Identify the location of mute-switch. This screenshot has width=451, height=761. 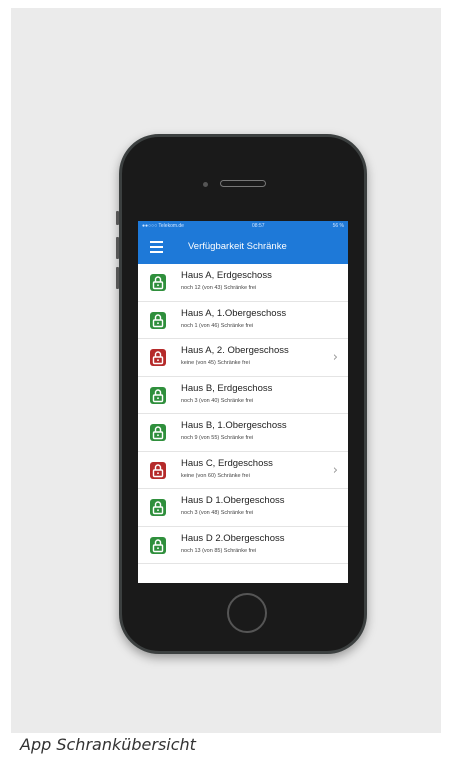
(117, 218).